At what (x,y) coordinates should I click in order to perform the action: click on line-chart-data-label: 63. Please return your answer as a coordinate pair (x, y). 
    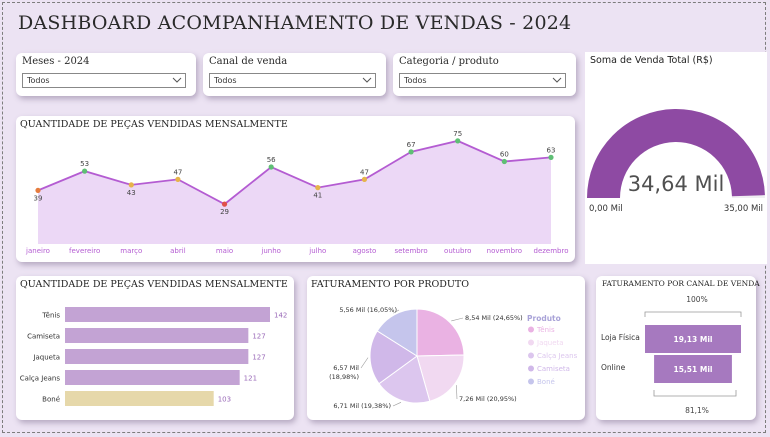
    Looking at the image, I should click on (551, 150).